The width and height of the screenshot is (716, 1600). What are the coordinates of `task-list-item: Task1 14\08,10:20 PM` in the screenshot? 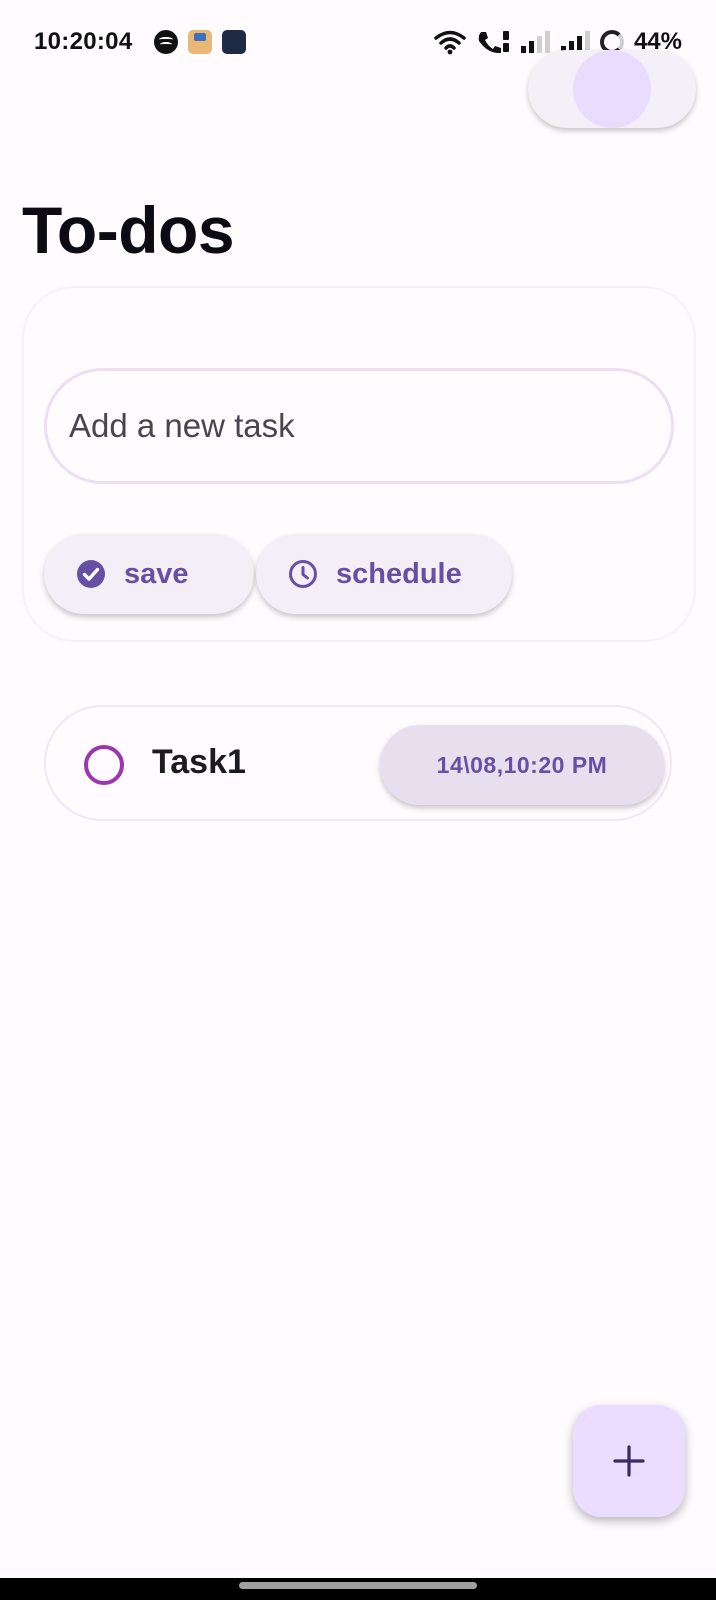 It's located at (358, 763).